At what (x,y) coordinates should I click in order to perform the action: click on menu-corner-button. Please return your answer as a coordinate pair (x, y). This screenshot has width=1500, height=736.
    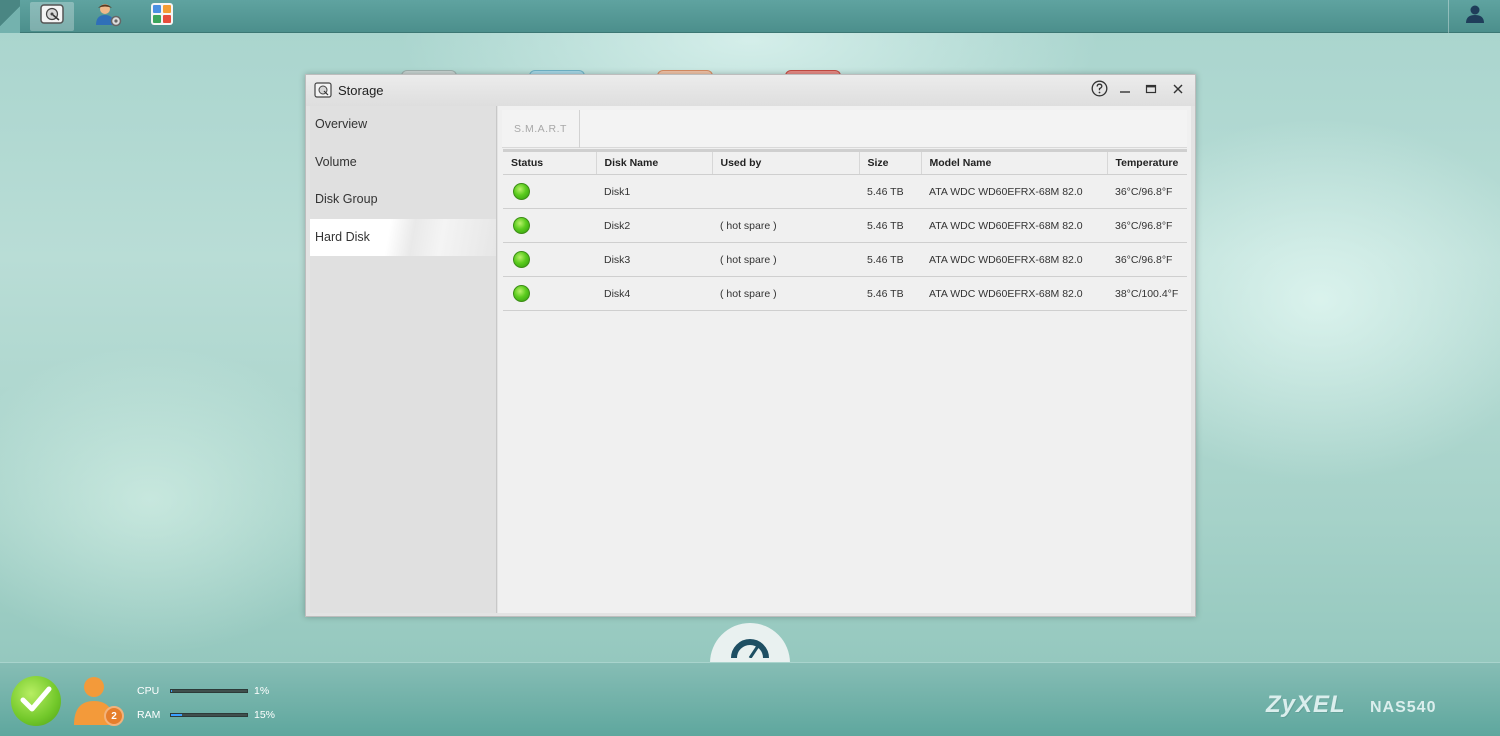
    Looking at the image, I should click on (10, 16).